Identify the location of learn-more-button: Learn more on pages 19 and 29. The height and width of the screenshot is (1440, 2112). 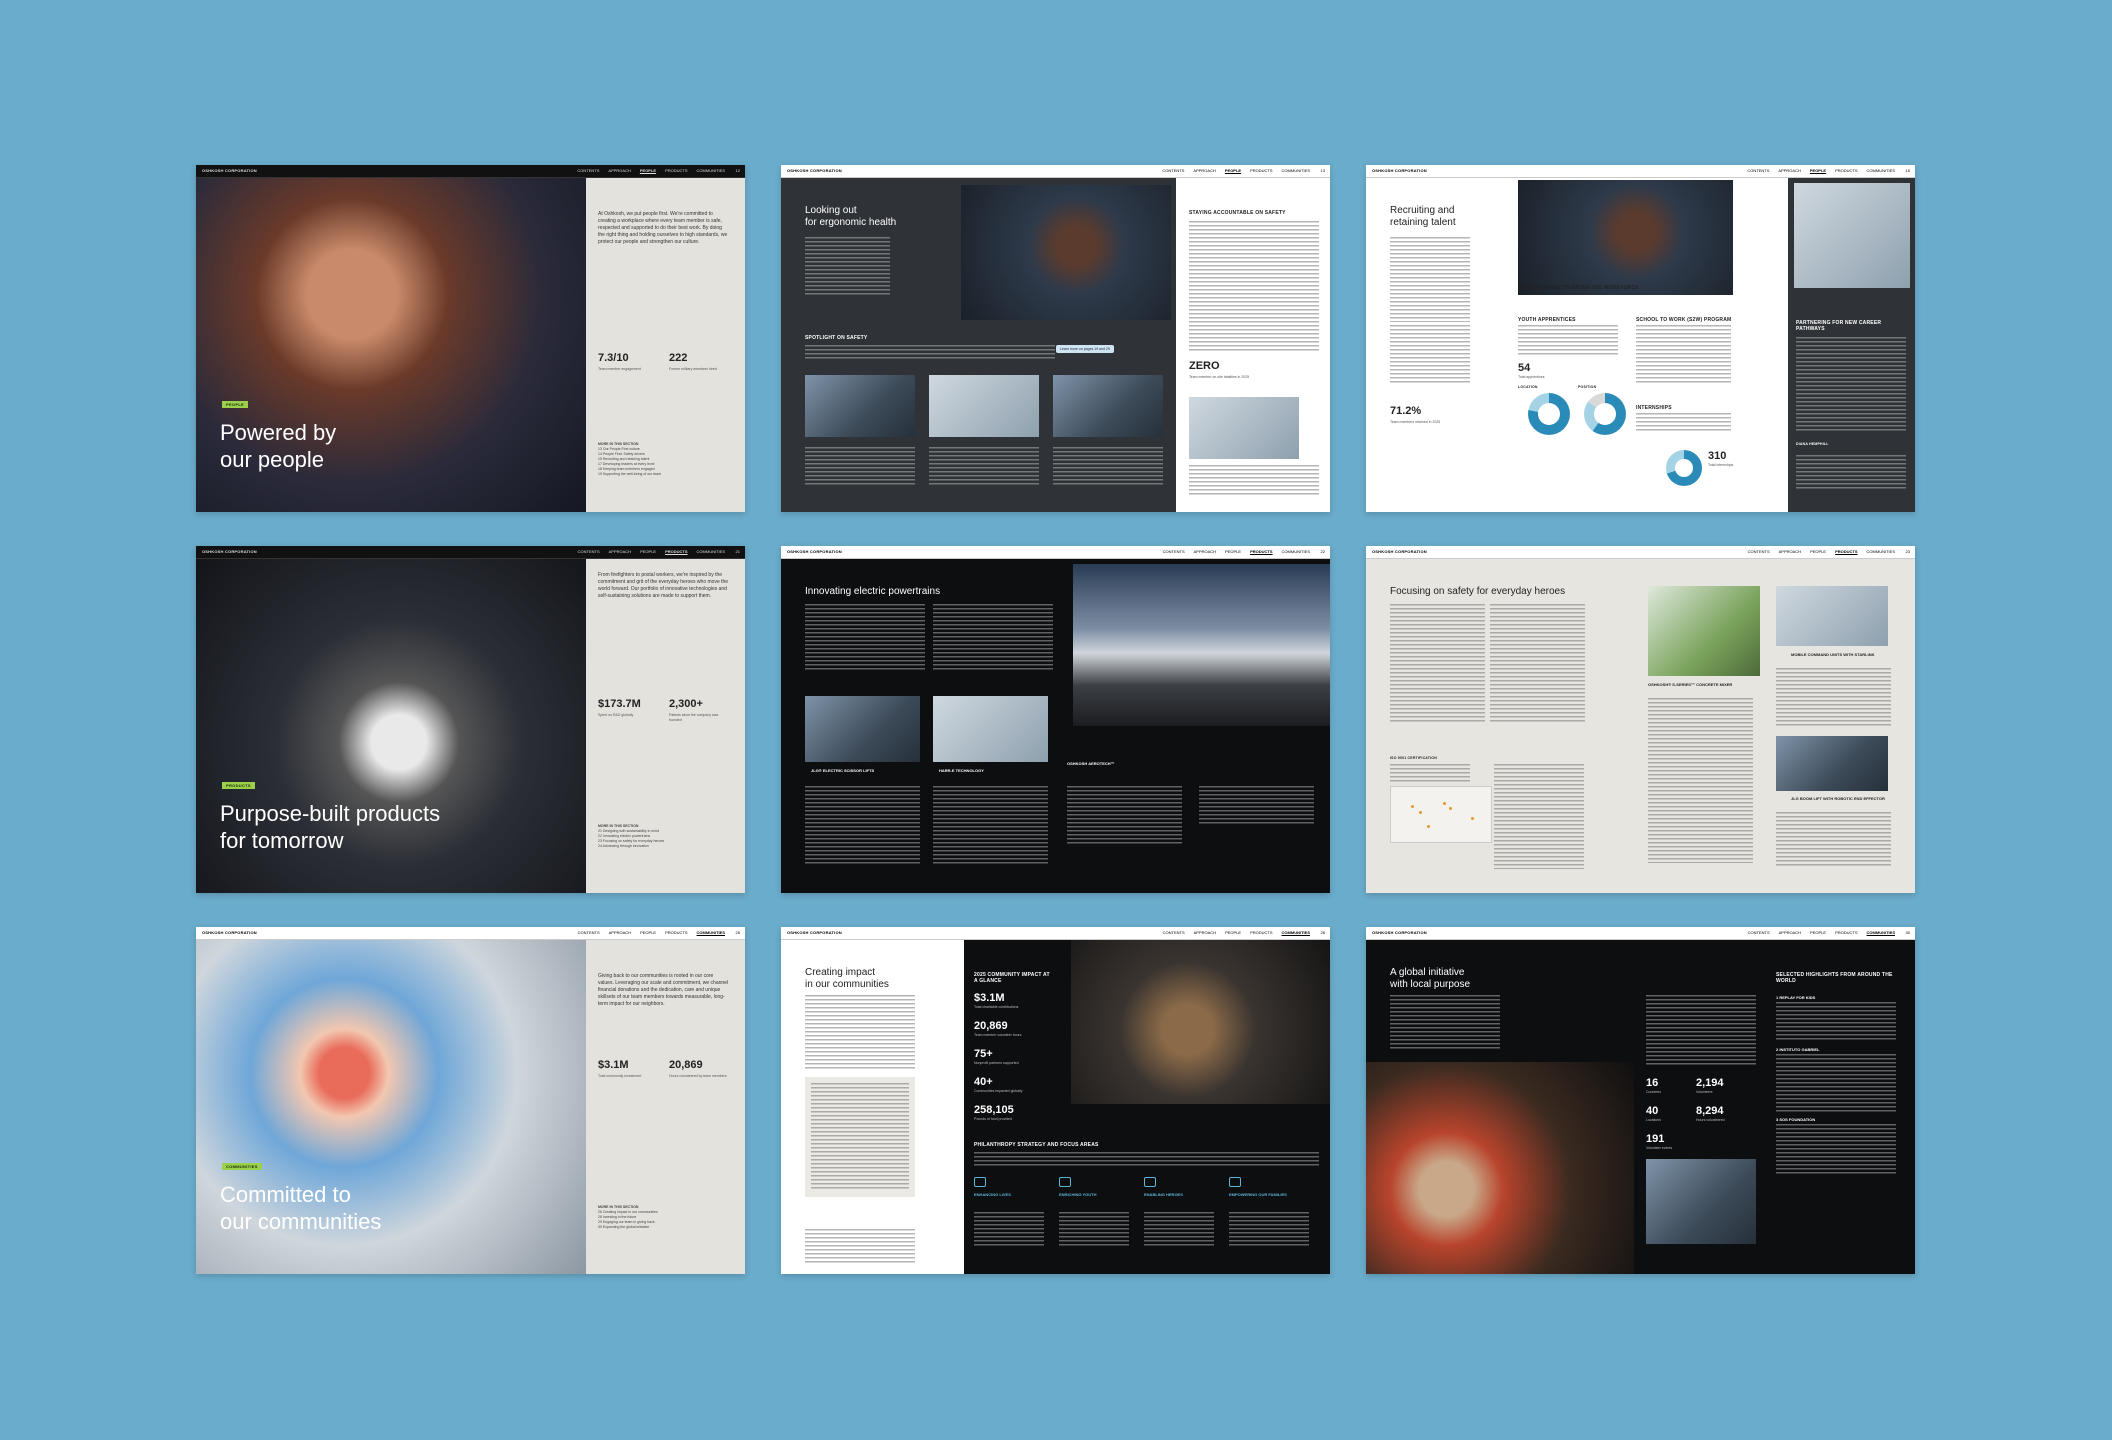
(1085, 349).